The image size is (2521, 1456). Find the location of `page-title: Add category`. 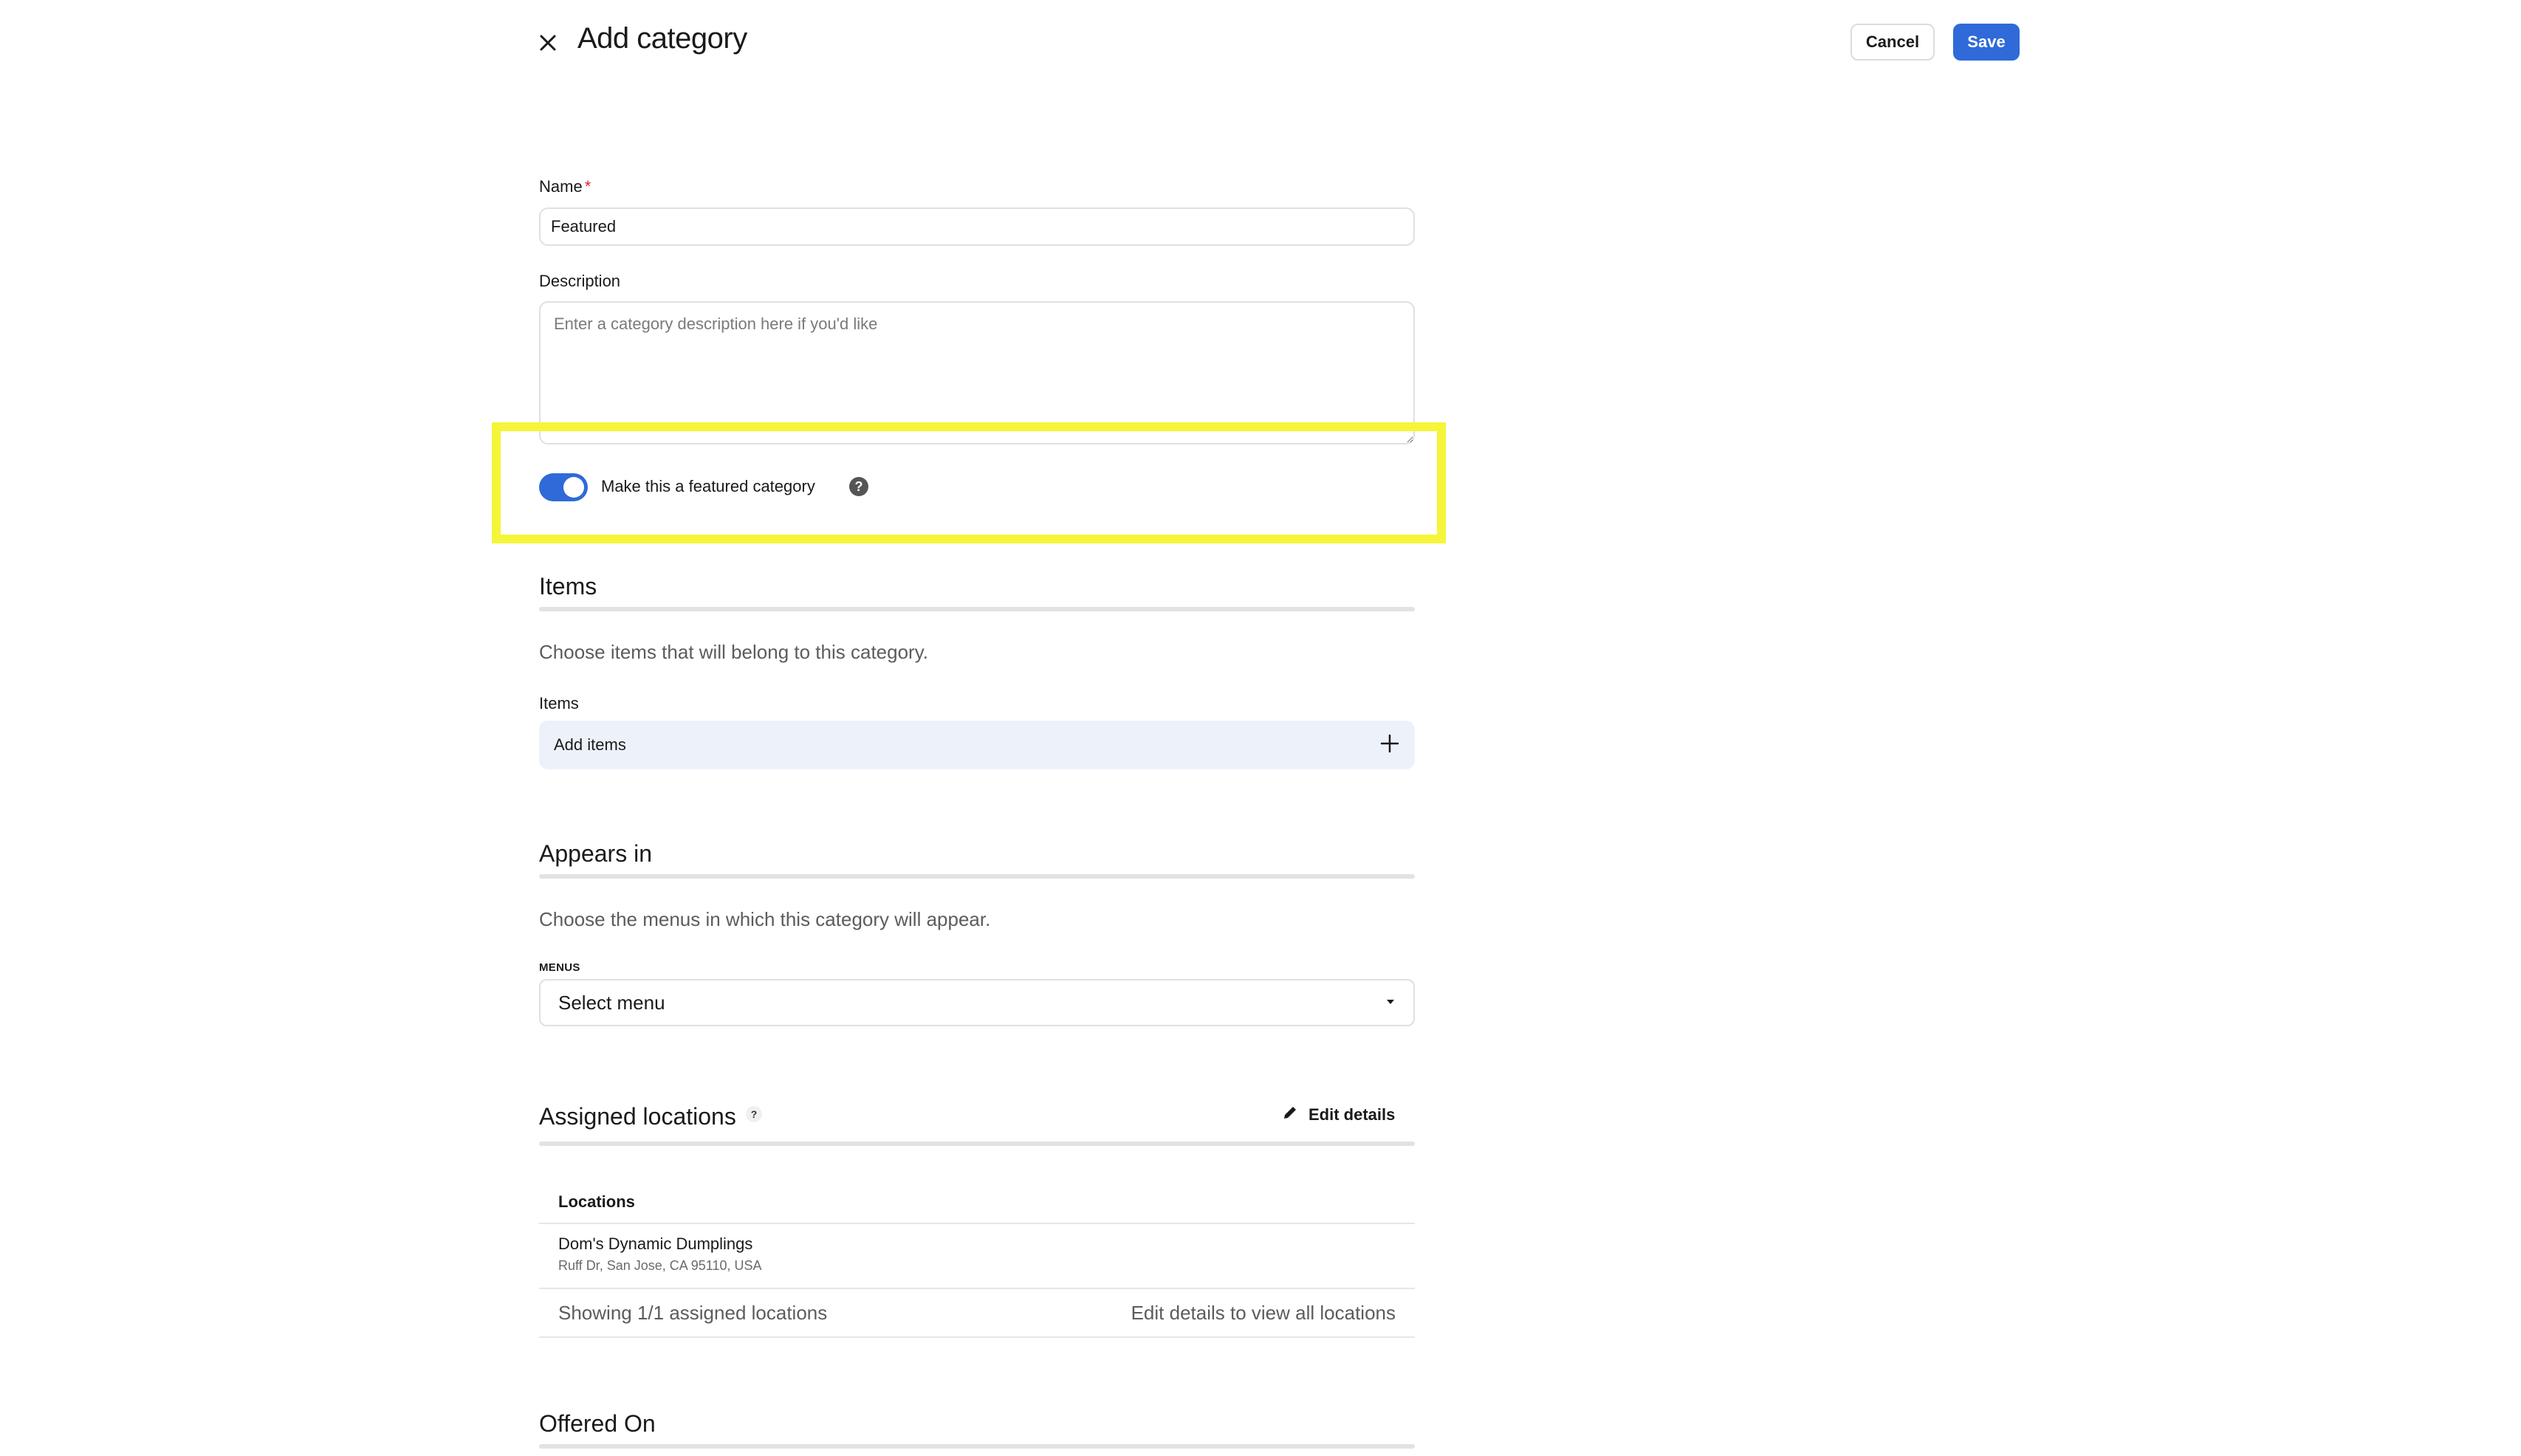

page-title: Add category is located at coordinates (662, 39).